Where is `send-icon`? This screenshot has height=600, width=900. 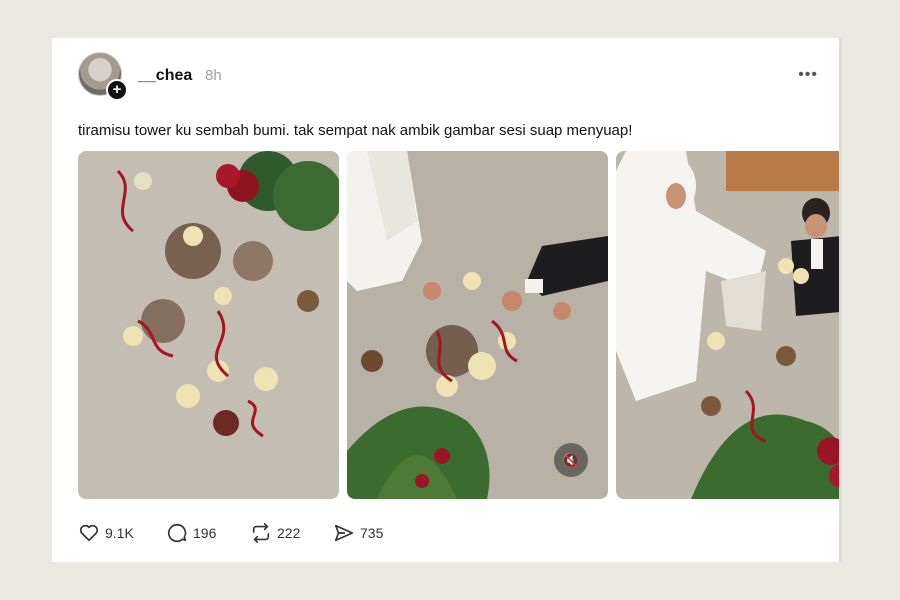
send-icon is located at coordinates (344, 533).